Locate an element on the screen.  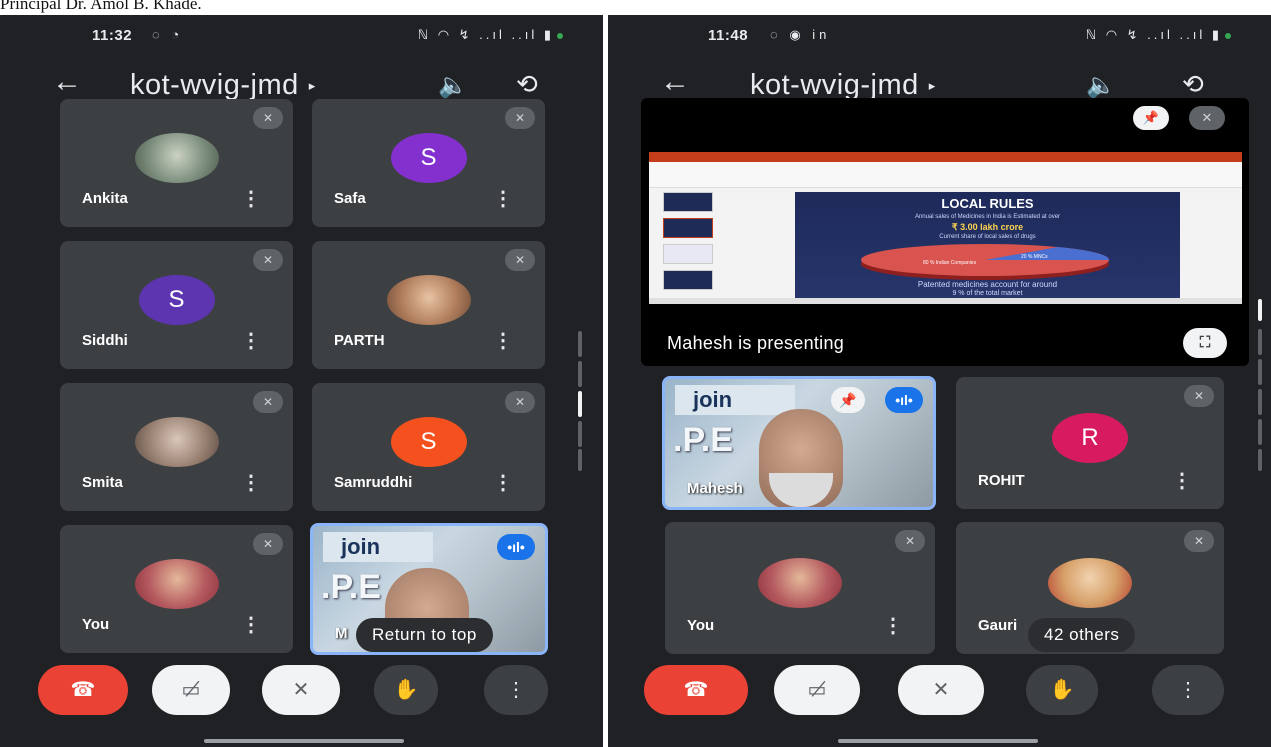
caret-right-icon: ▸ is located at coordinates (932, 86).